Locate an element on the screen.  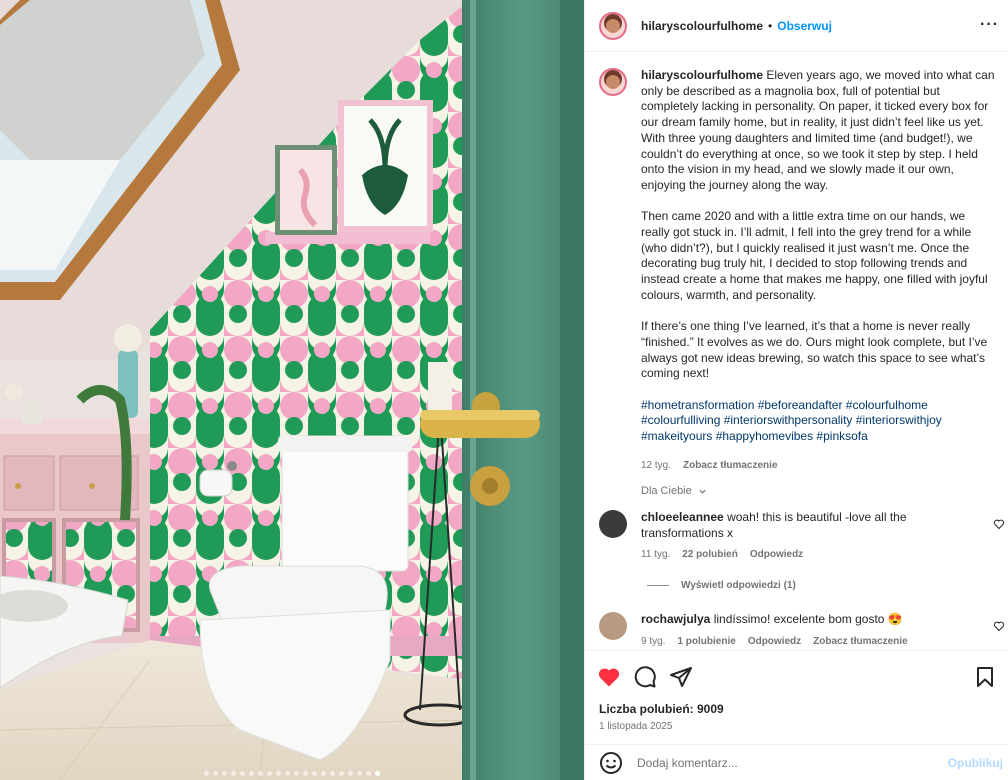
comment-username: rochawjulya is located at coordinates (675, 619).